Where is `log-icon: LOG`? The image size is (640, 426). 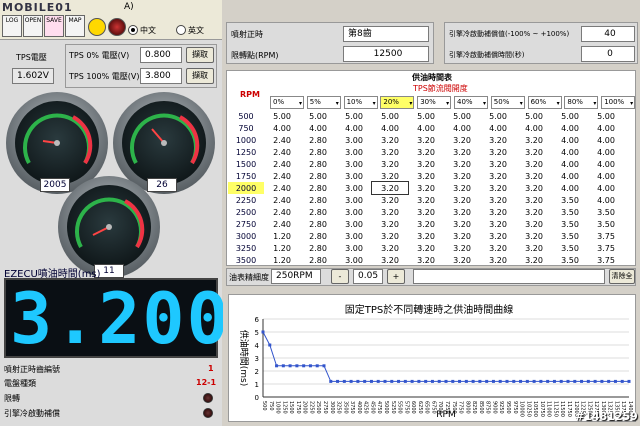
log-icon: LOG is located at coordinates (12, 26).